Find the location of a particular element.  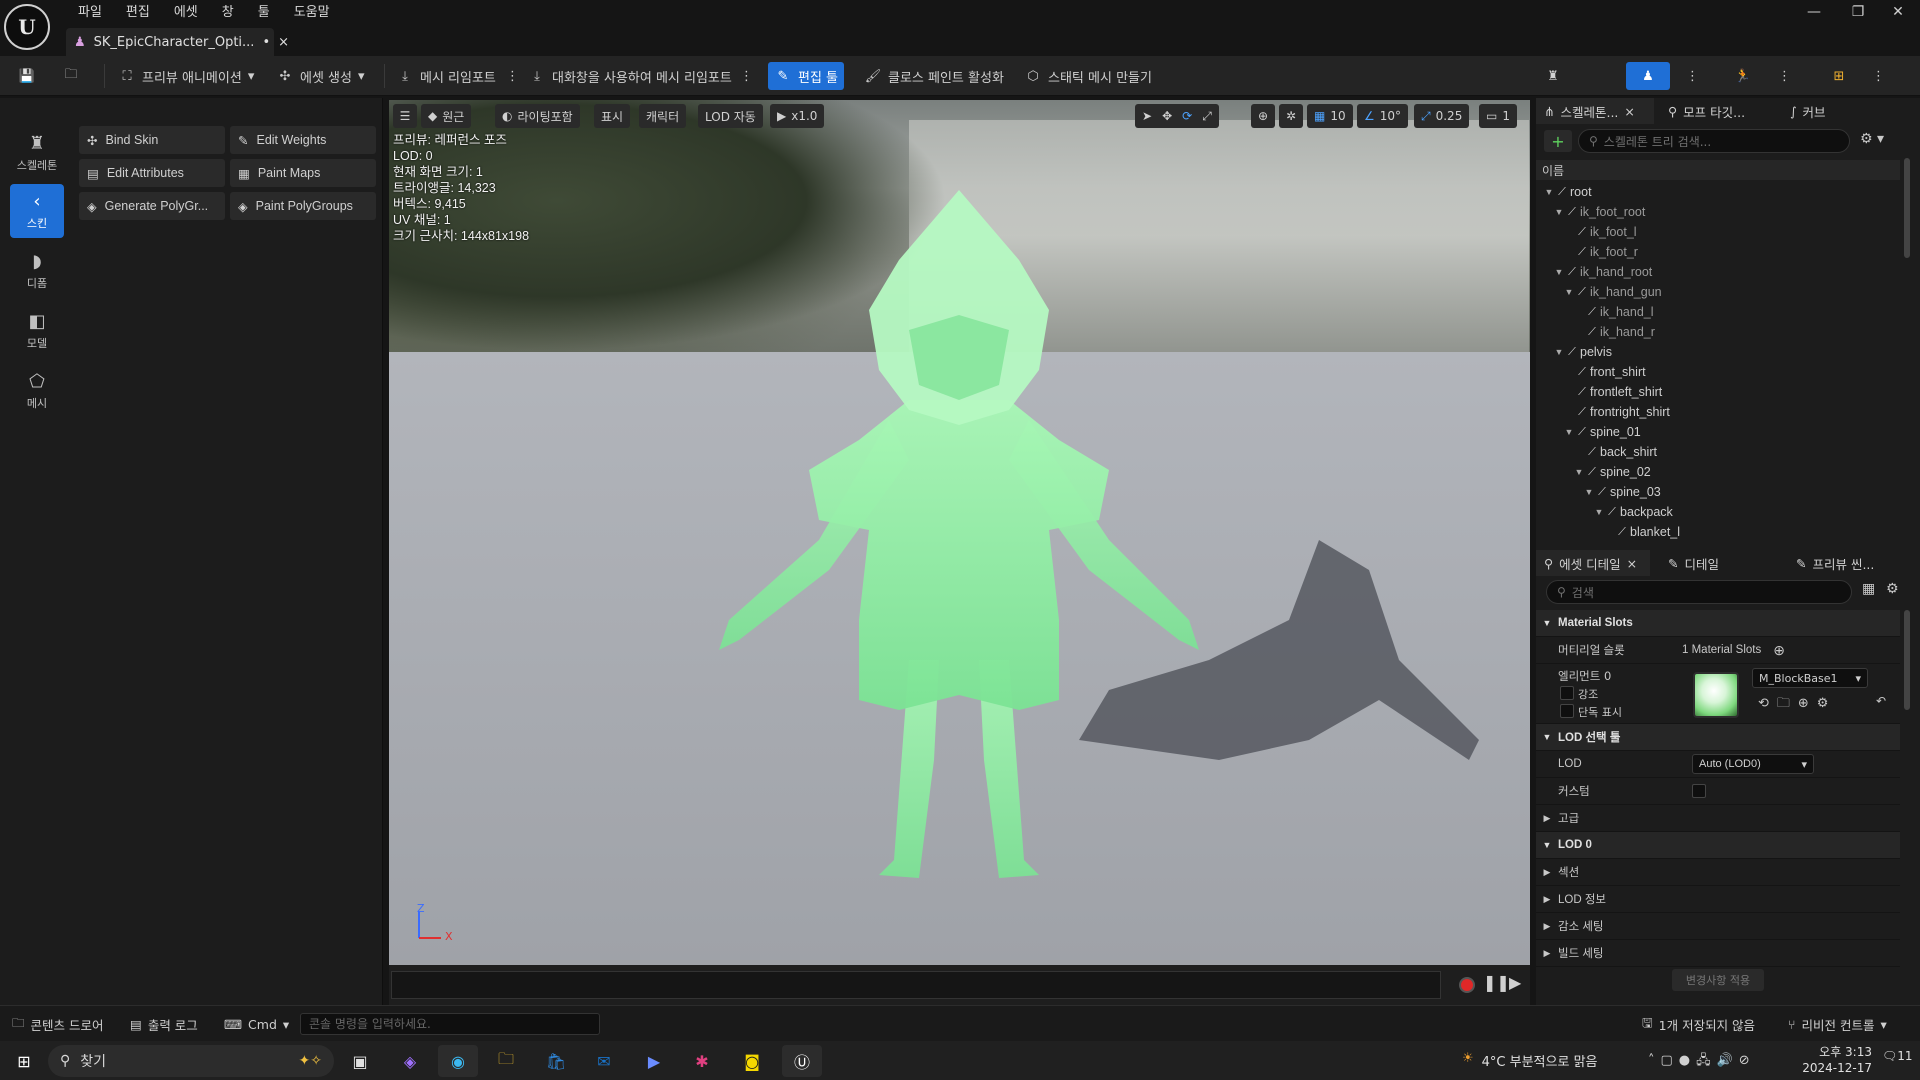

edit-tools-button: ✎ 편집 툴 is located at coordinates (806, 76).